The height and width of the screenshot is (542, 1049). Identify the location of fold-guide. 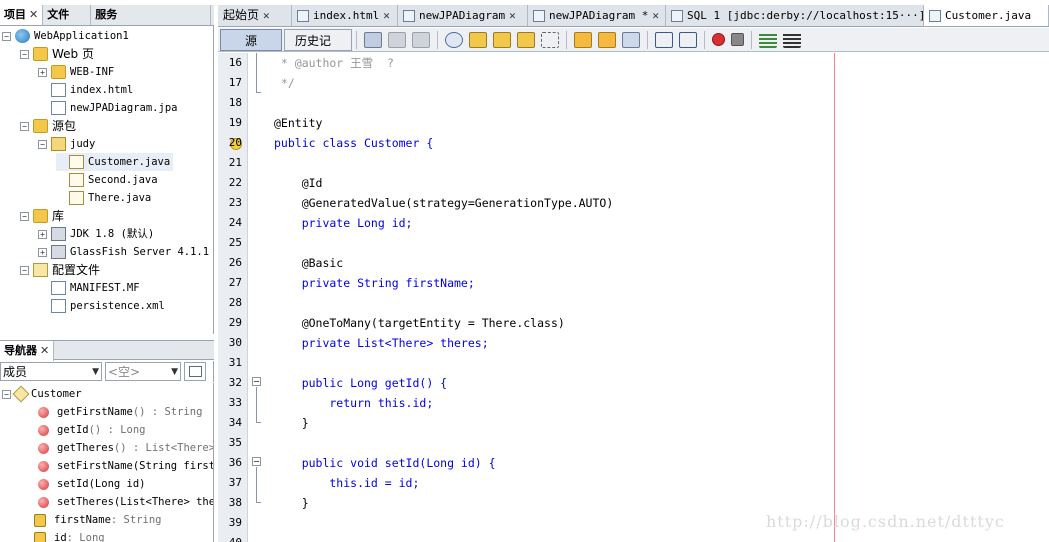
(256, 73).